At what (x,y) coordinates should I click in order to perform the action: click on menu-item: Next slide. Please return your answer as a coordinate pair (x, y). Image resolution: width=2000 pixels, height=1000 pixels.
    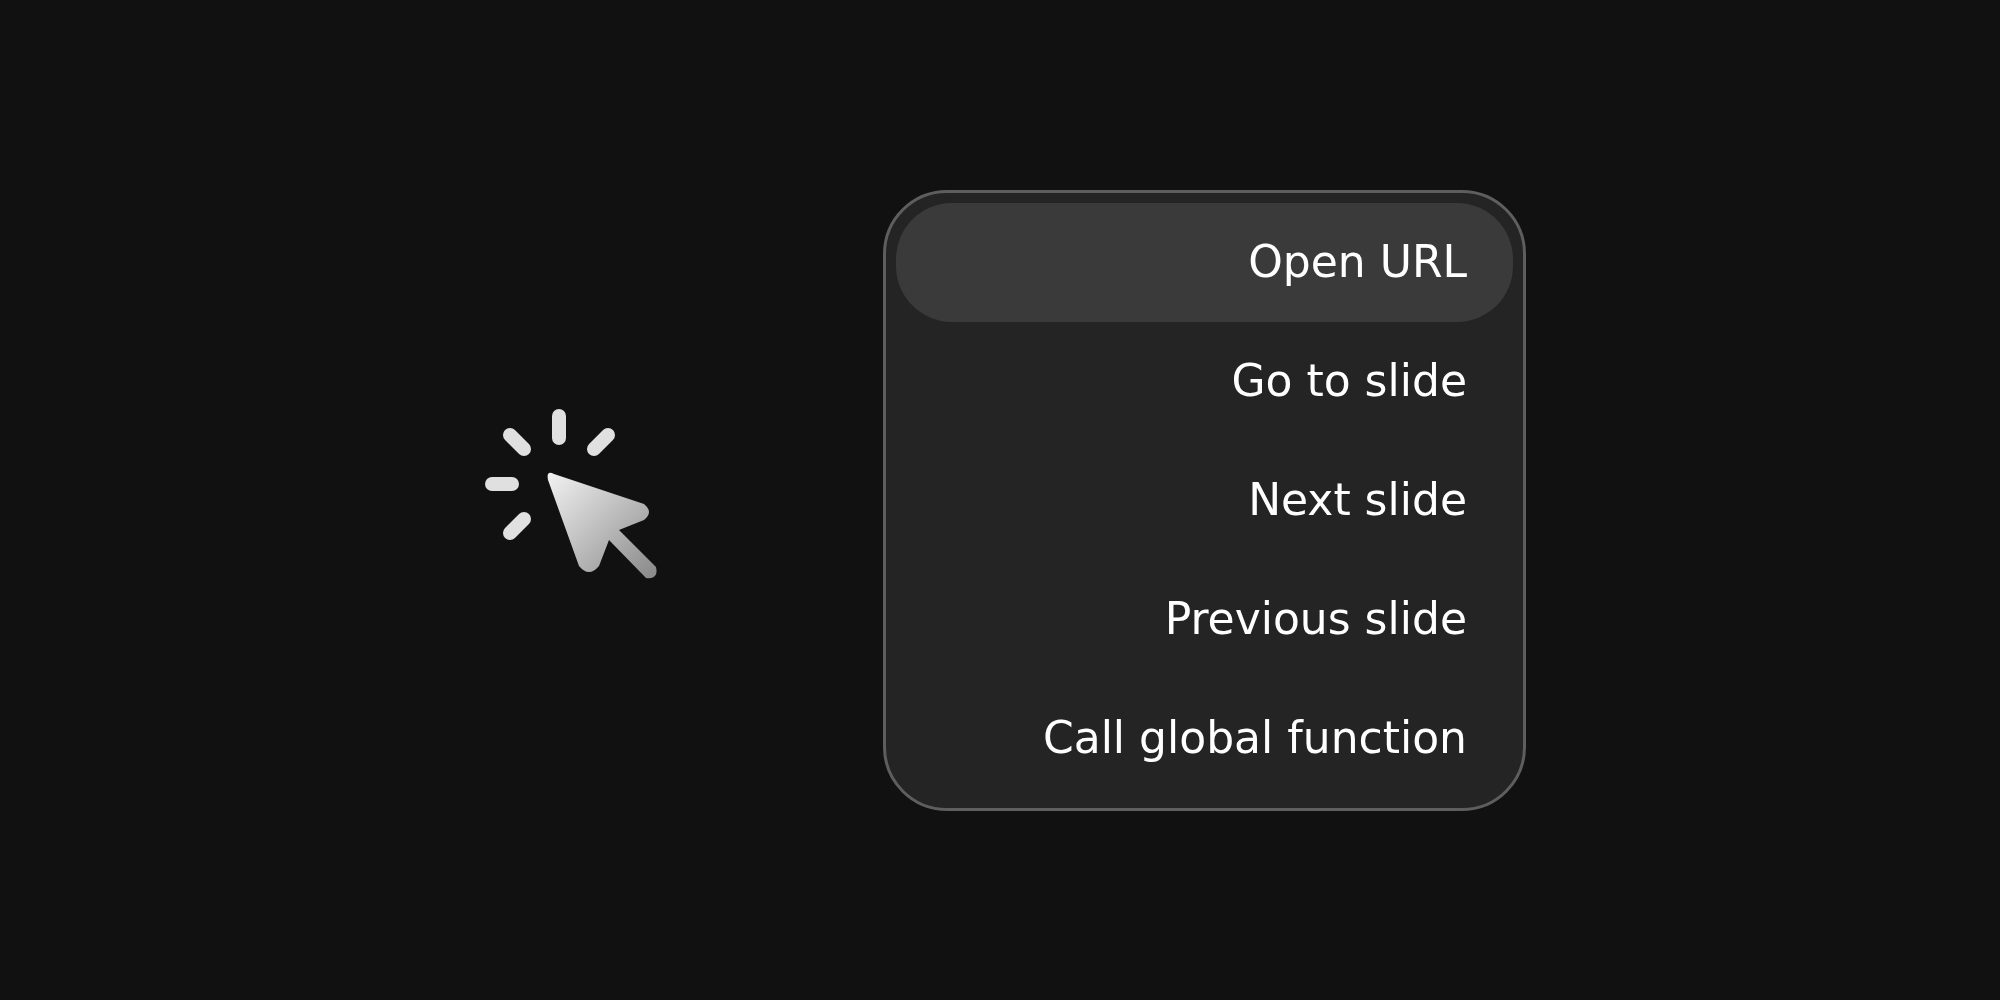
    Looking at the image, I should click on (1204, 500).